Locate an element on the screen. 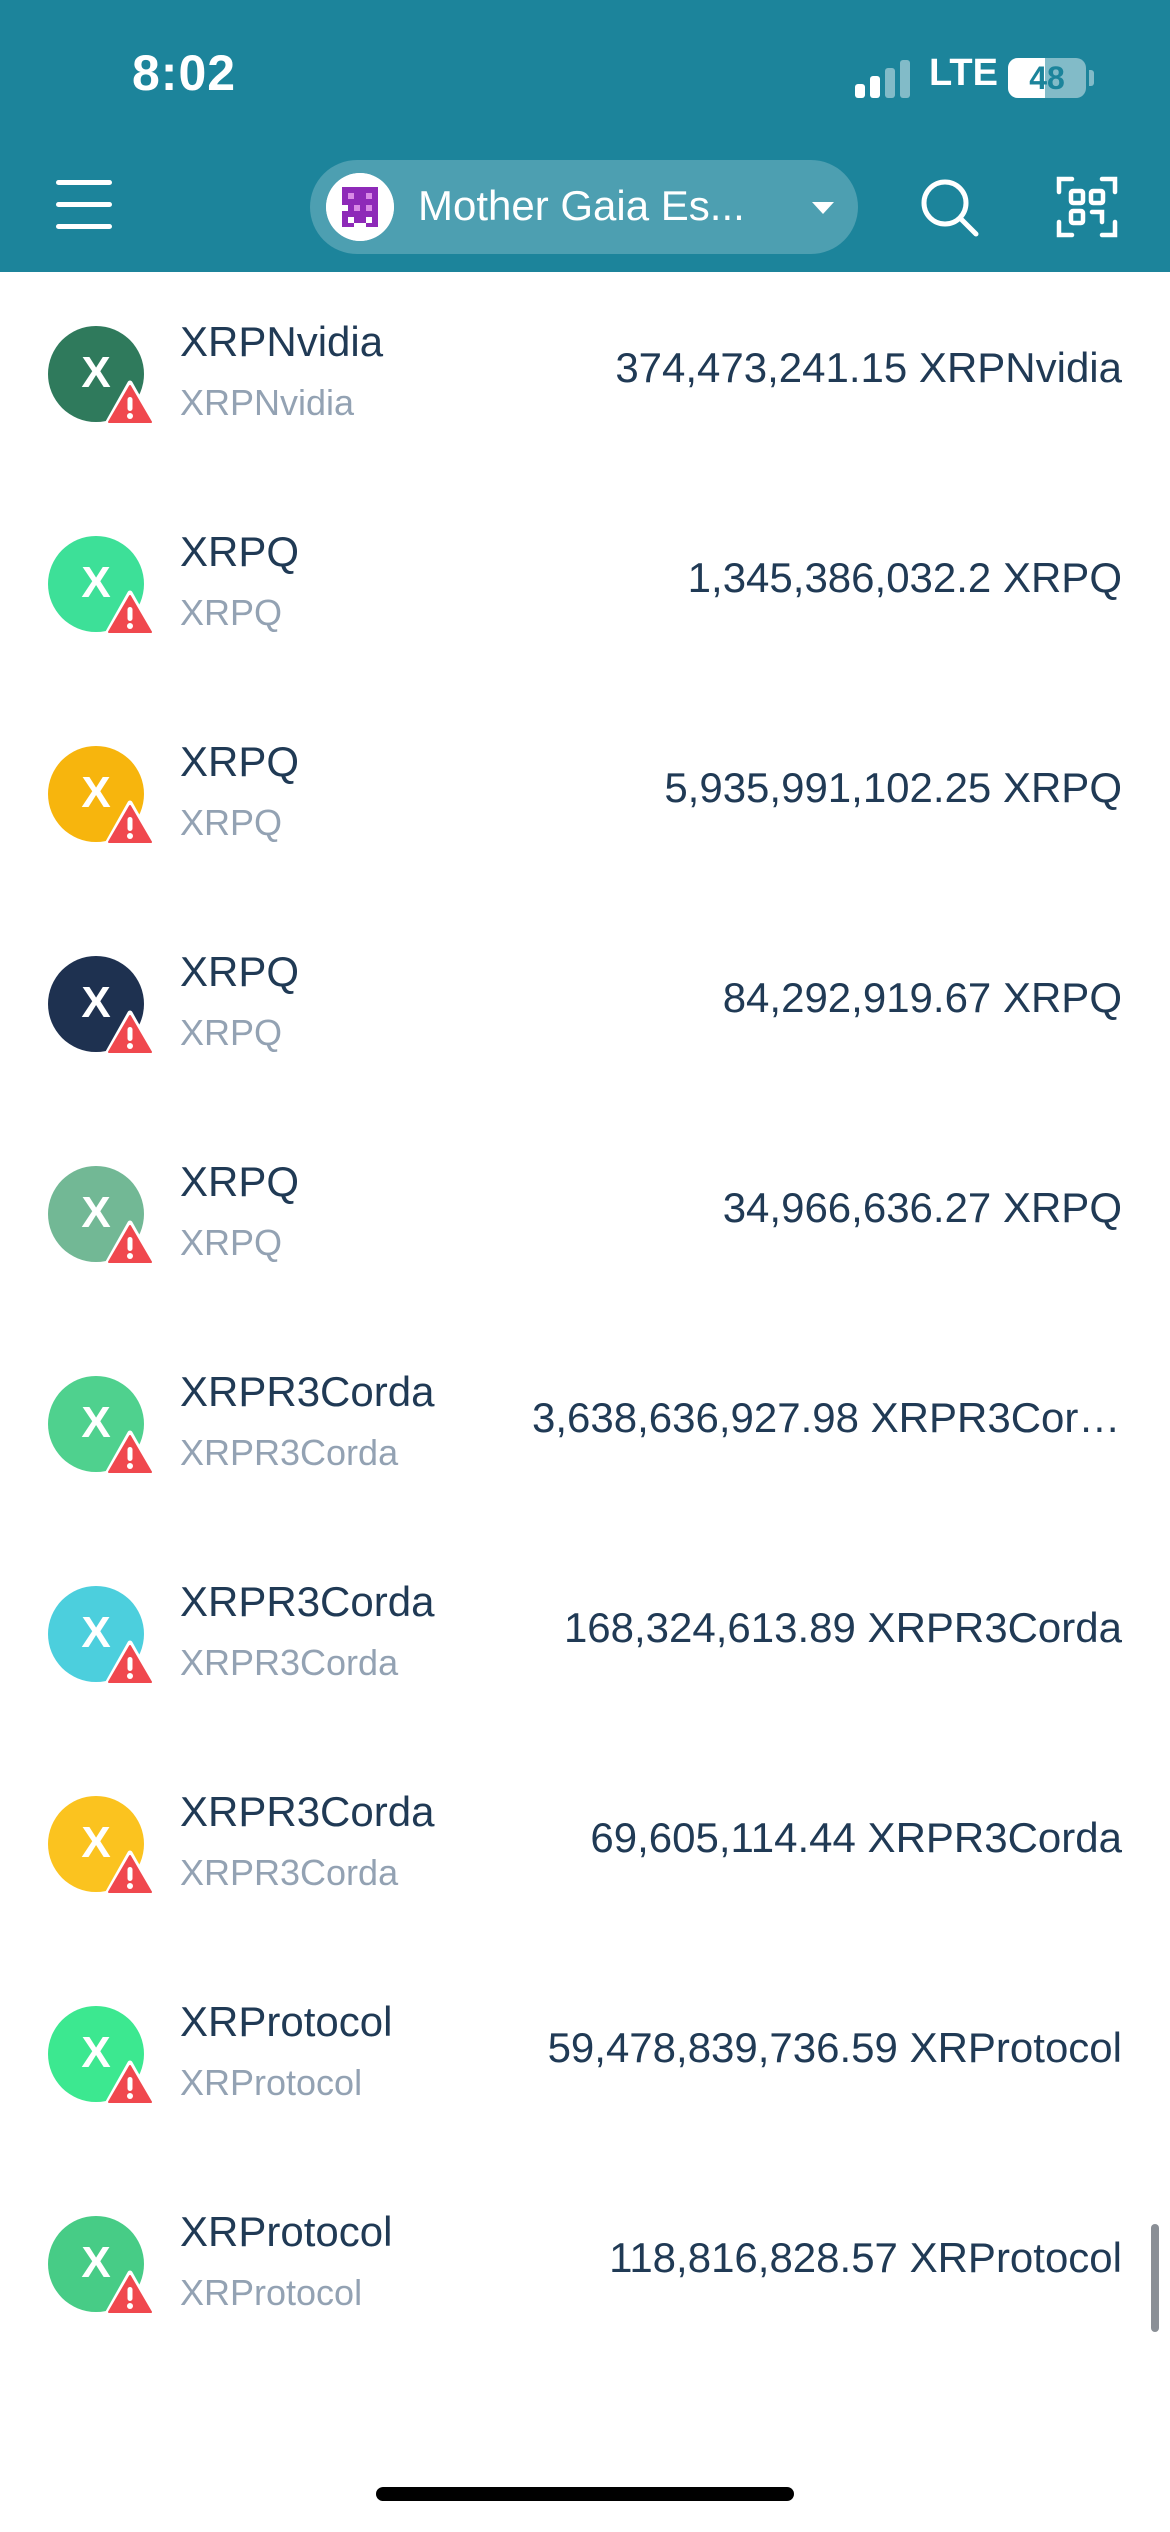 The image size is (1170, 2532). menu-icon is located at coordinates (84, 182).